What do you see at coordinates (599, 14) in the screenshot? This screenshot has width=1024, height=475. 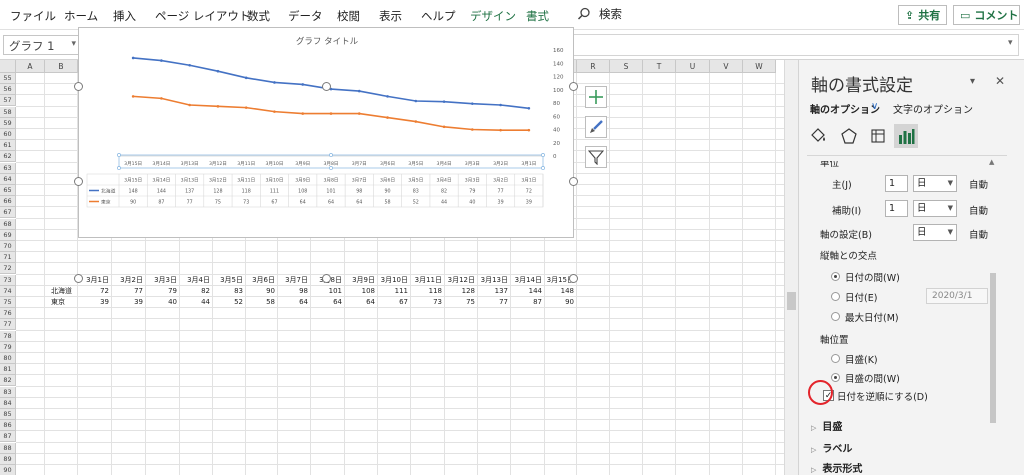 I see `search-box: 検索` at bounding box center [599, 14].